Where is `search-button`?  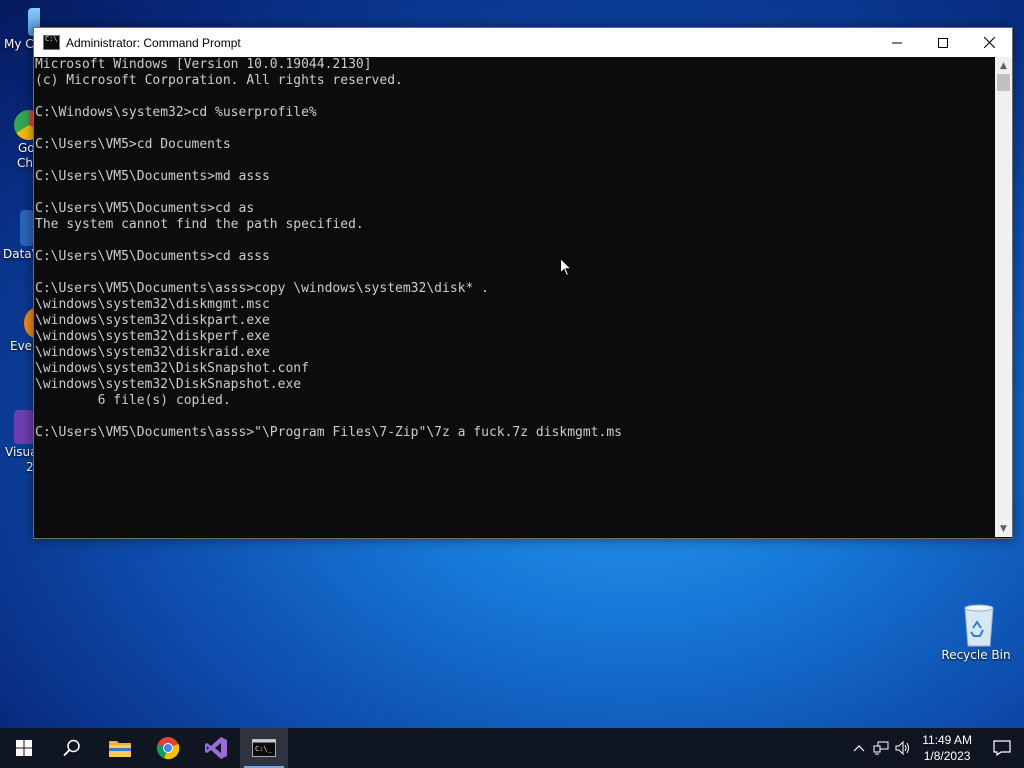 search-button is located at coordinates (72, 748).